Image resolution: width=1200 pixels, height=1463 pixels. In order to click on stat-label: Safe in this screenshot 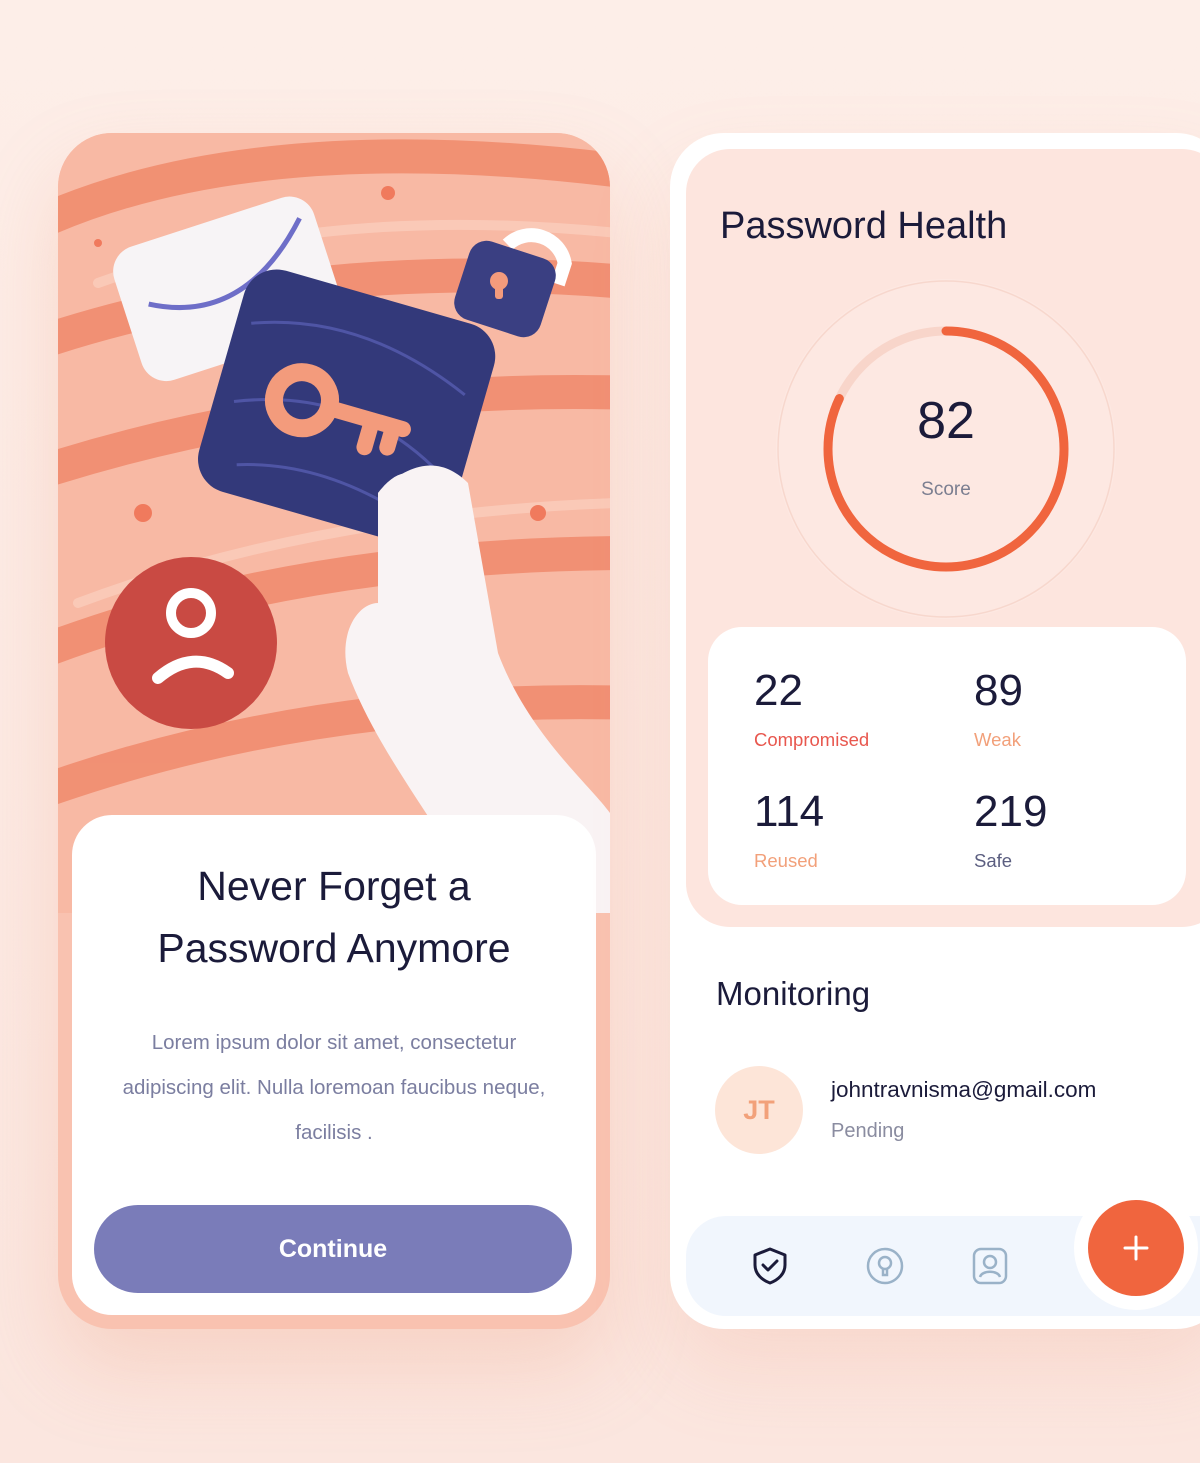, I will do `click(993, 860)`.